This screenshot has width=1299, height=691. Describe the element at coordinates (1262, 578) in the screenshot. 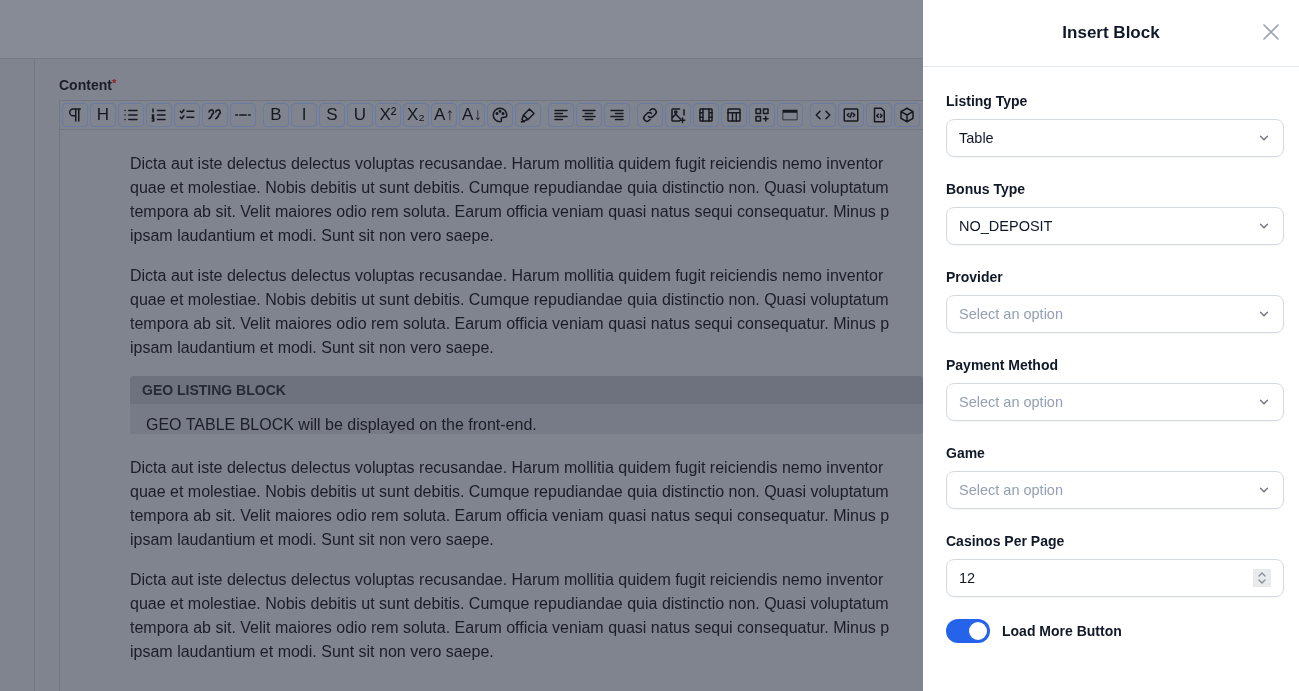

I see `spinner-icon` at that location.